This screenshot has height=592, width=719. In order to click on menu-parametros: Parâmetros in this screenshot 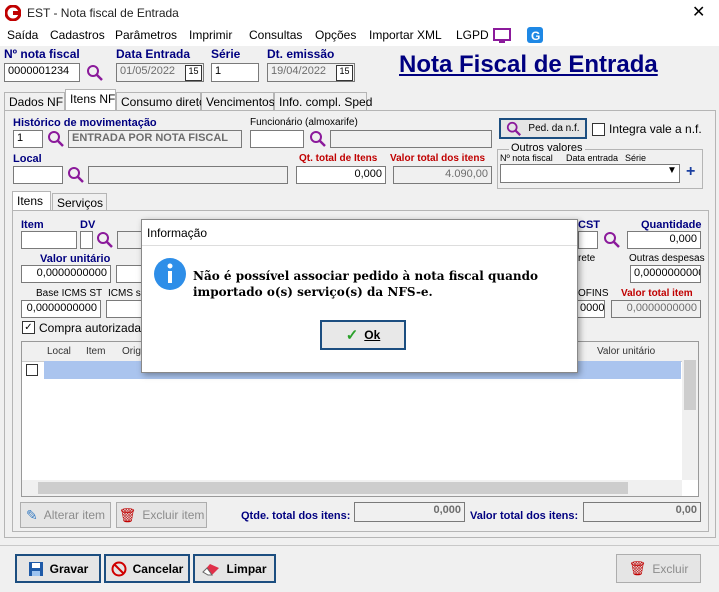, I will do `click(146, 35)`.